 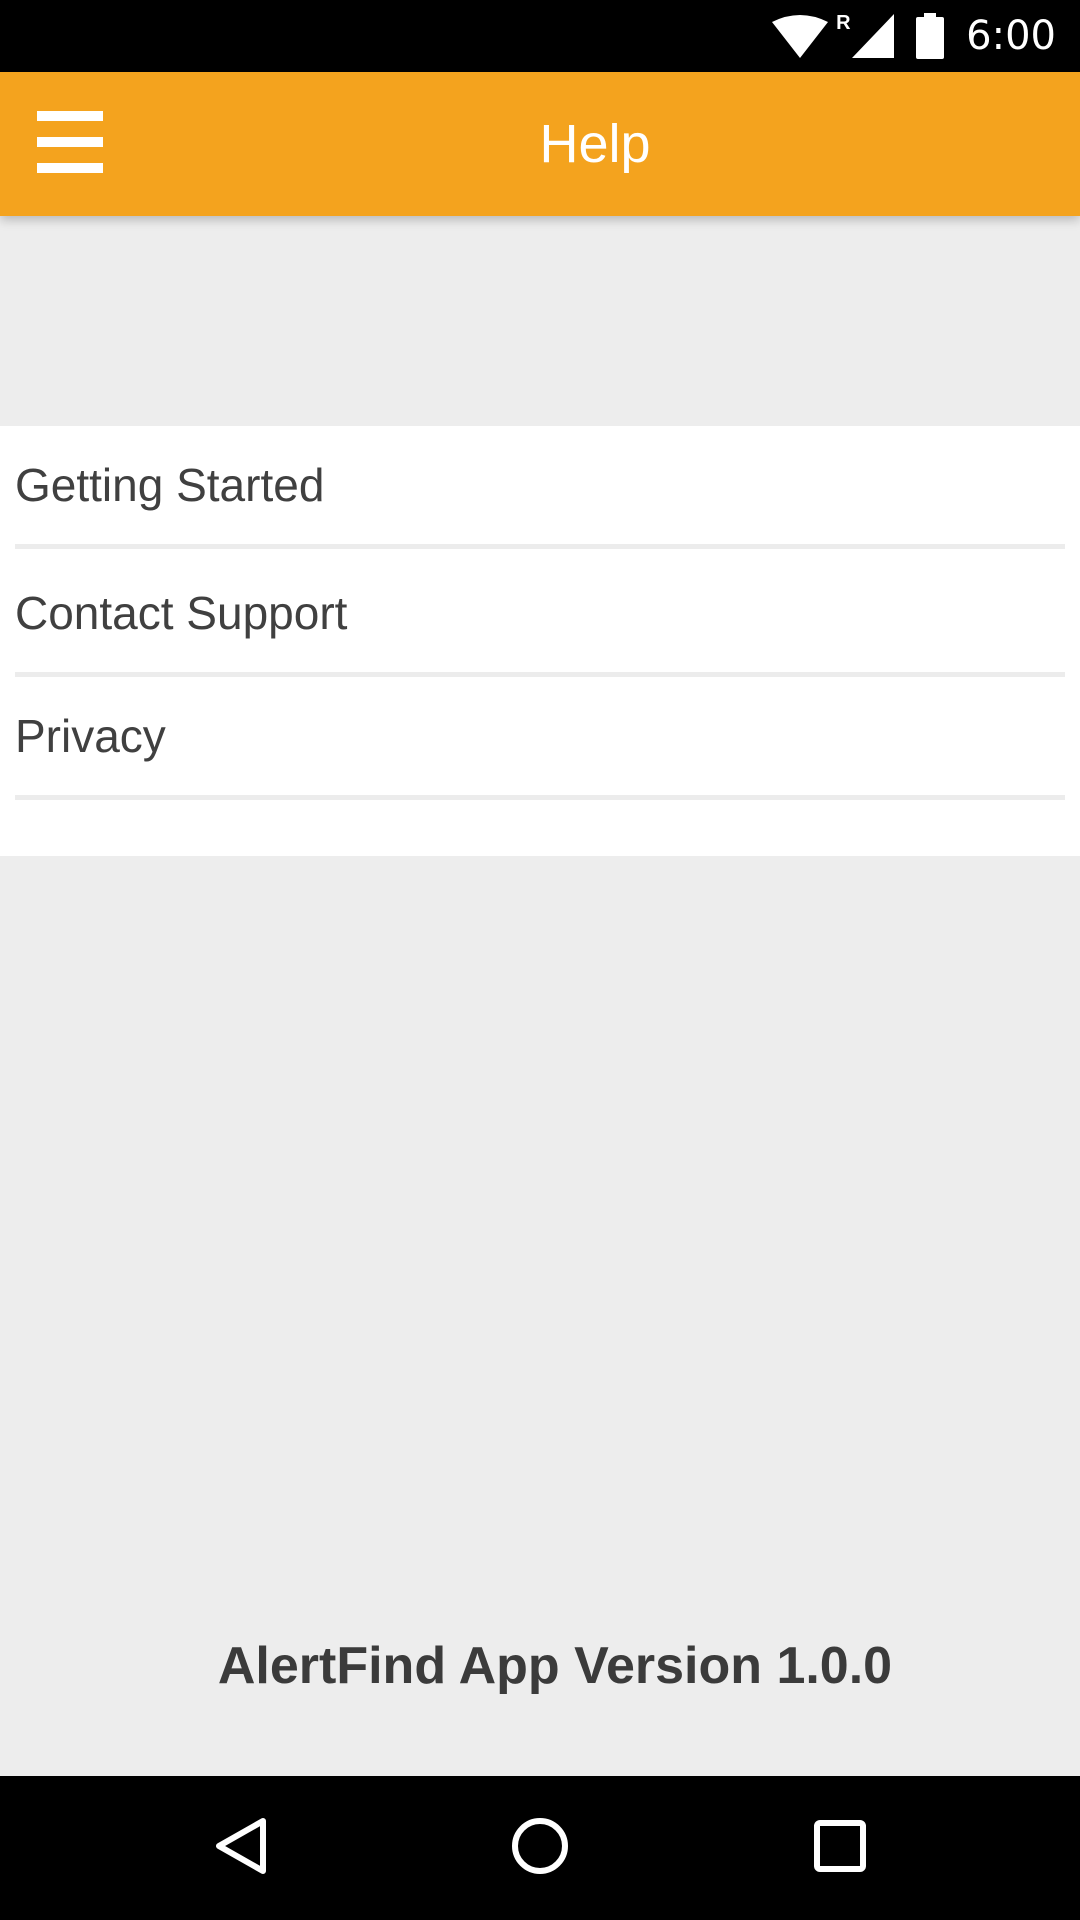 I want to click on back-button, so click(x=240, y=1848).